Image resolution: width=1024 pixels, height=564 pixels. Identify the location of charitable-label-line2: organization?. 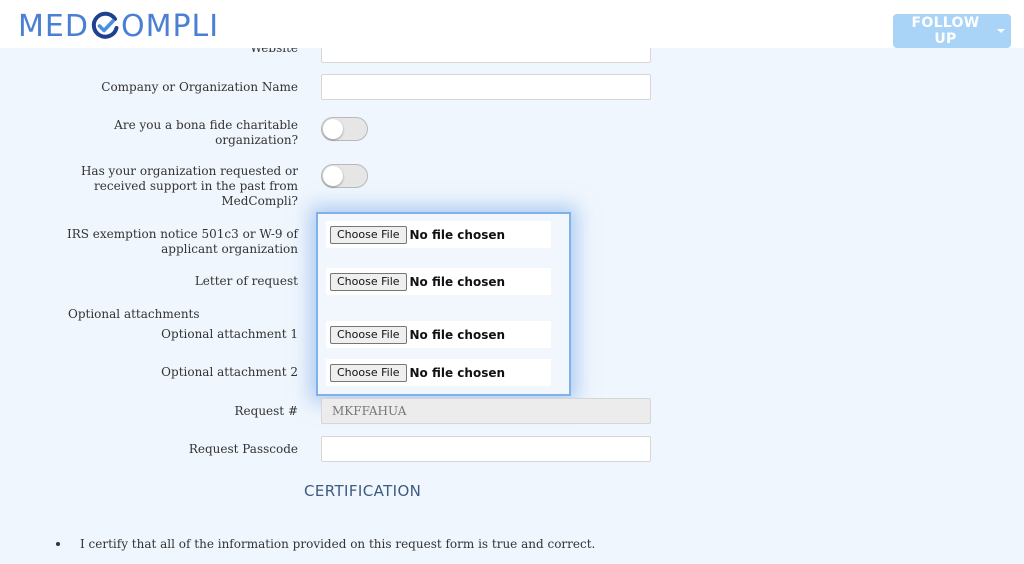
(256, 140).